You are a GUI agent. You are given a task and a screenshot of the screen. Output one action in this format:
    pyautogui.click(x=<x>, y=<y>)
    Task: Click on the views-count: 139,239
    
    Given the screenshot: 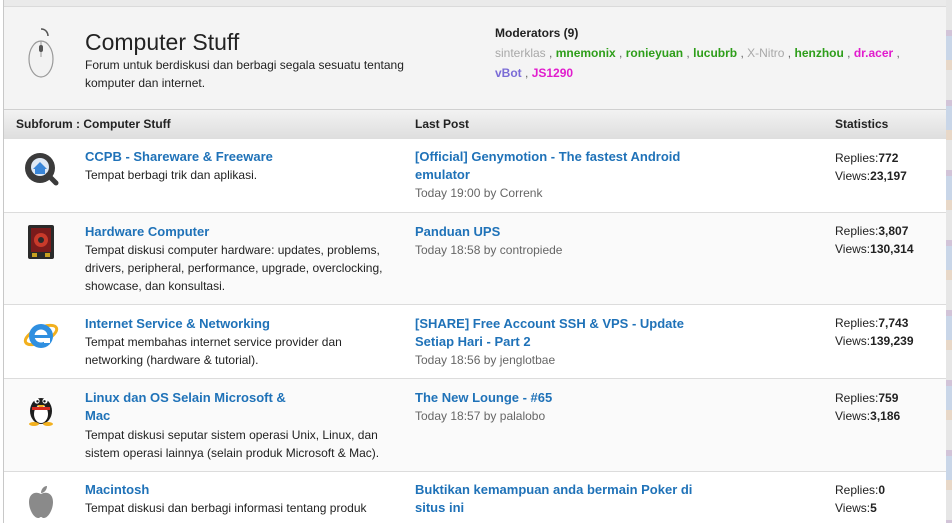 What is the action you would take?
    pyautogui.click(x=892, y=341)
    